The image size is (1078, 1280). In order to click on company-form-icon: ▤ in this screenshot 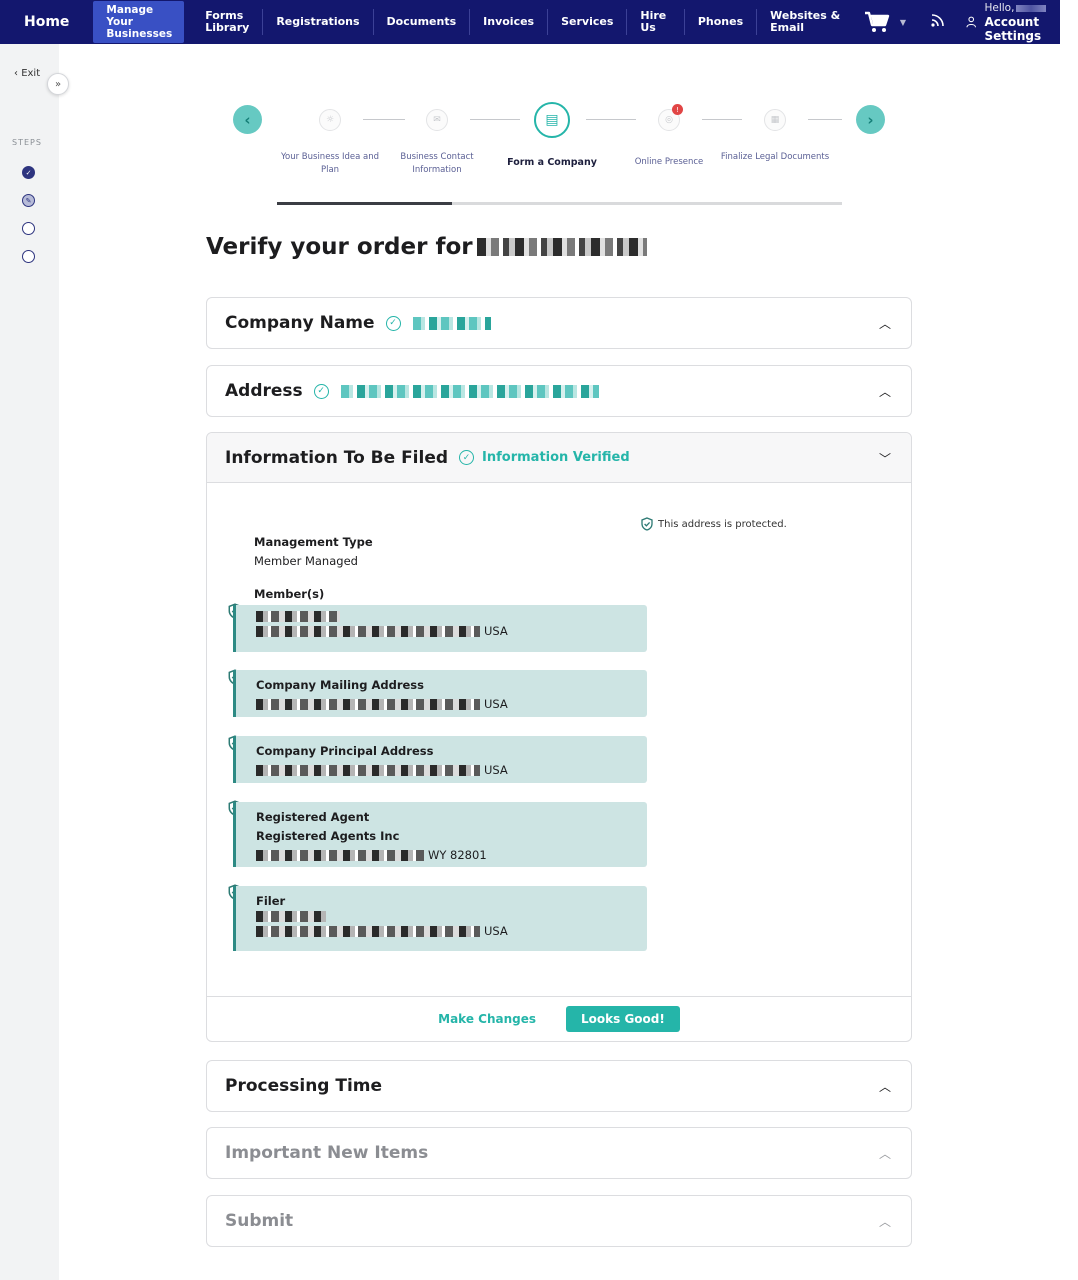, I will do `click(552, 120)`.